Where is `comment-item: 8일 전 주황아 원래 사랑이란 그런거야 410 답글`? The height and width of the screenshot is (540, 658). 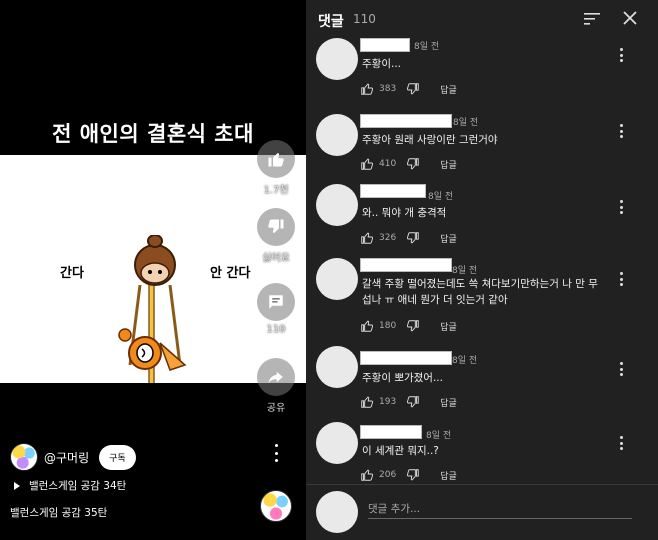 comment-item: 8일 전 주황아 원래 사랑이란 그런거야 410 답글 is located at coordinates (482, 154).